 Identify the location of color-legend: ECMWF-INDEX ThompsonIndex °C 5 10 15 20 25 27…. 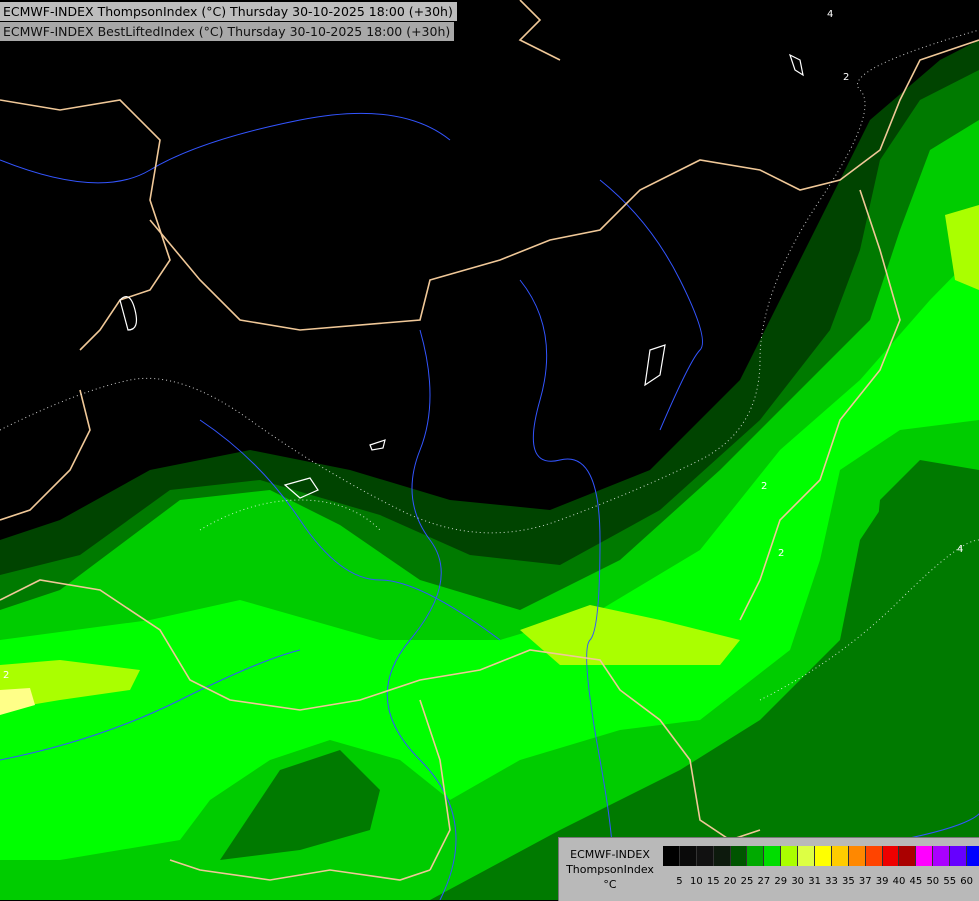
(768, 869).